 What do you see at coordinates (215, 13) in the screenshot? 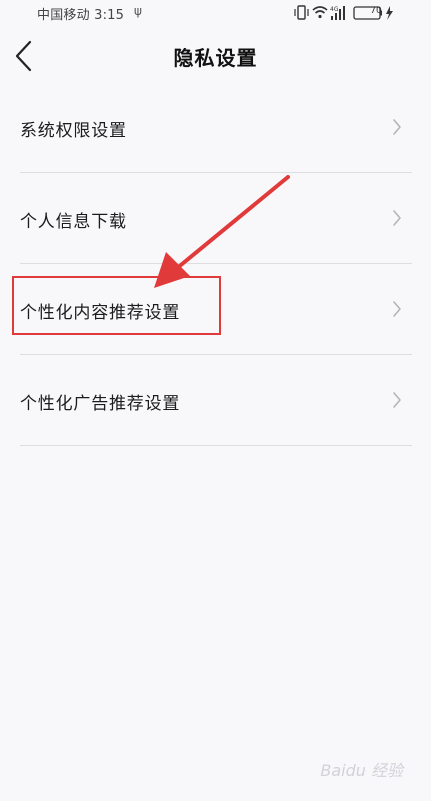
I see `status-bar: 中国移动 3:15 ψ 4G 70` at bounding box center [215, 13].